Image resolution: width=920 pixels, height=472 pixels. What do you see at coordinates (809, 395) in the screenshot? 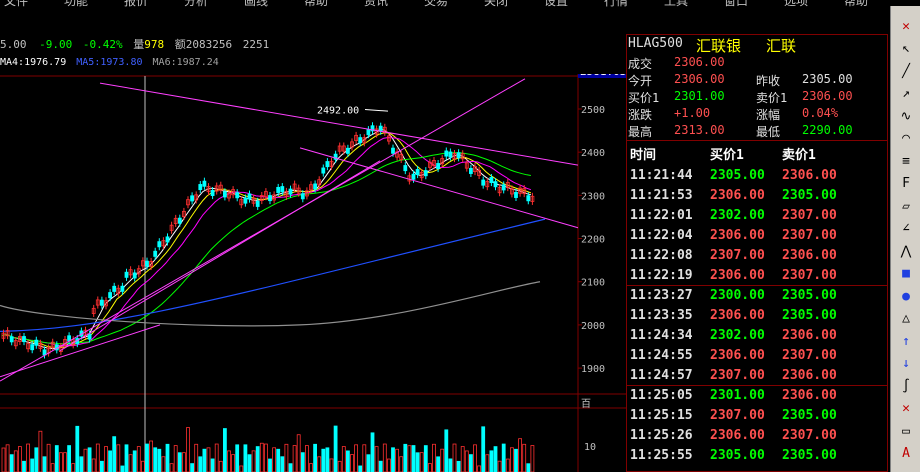
I see `tick-ask: 2306.00` at bounding box center [809, 395].